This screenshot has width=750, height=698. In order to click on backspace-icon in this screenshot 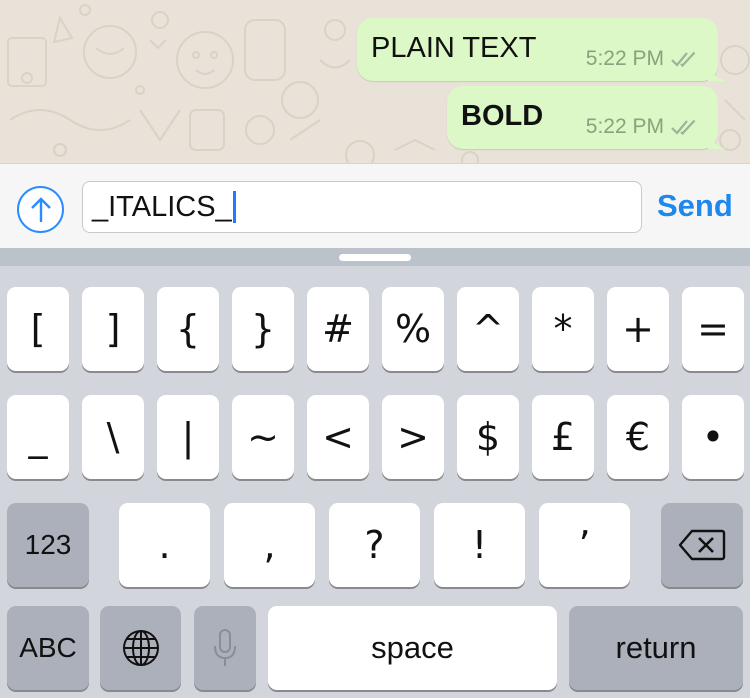, I will do `click(702, 545)`.